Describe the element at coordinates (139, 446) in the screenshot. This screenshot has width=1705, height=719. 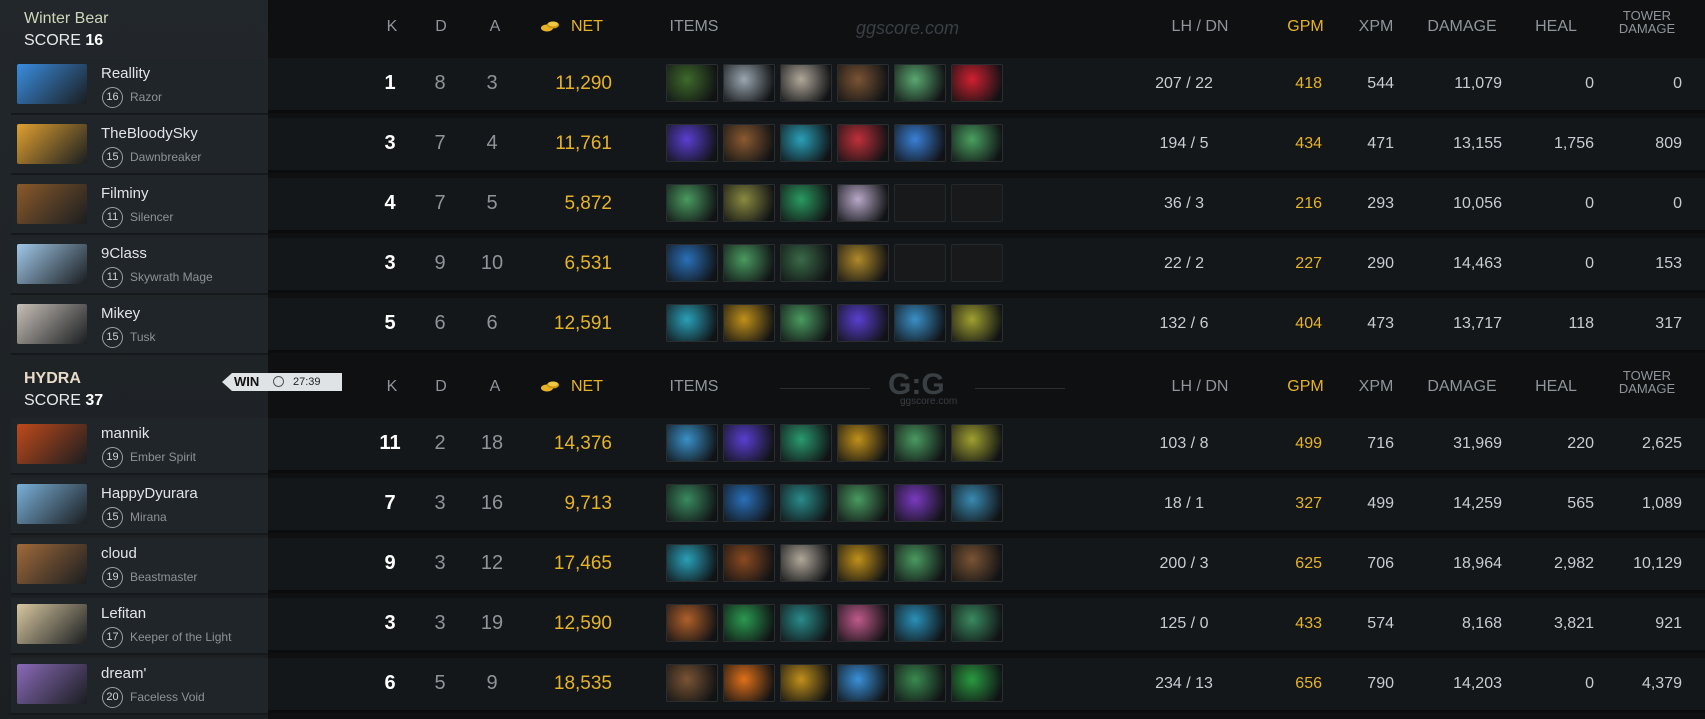
I see `player-card: mannik 19 Ember Spirit` at that location.